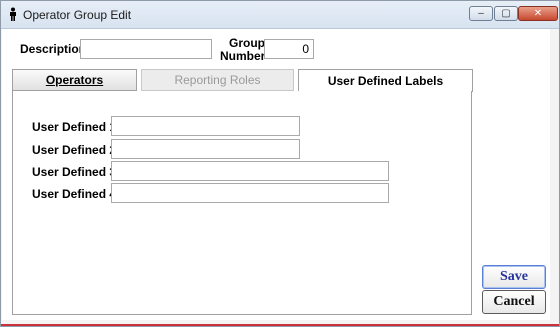 Image resolution: width=560 pixels, height=327 pixels. What do you see at coordinates (217, 80) in the screenshot?
I see `tab-reporting-roles: Reporting Roles` at bounding box center [217, 80].